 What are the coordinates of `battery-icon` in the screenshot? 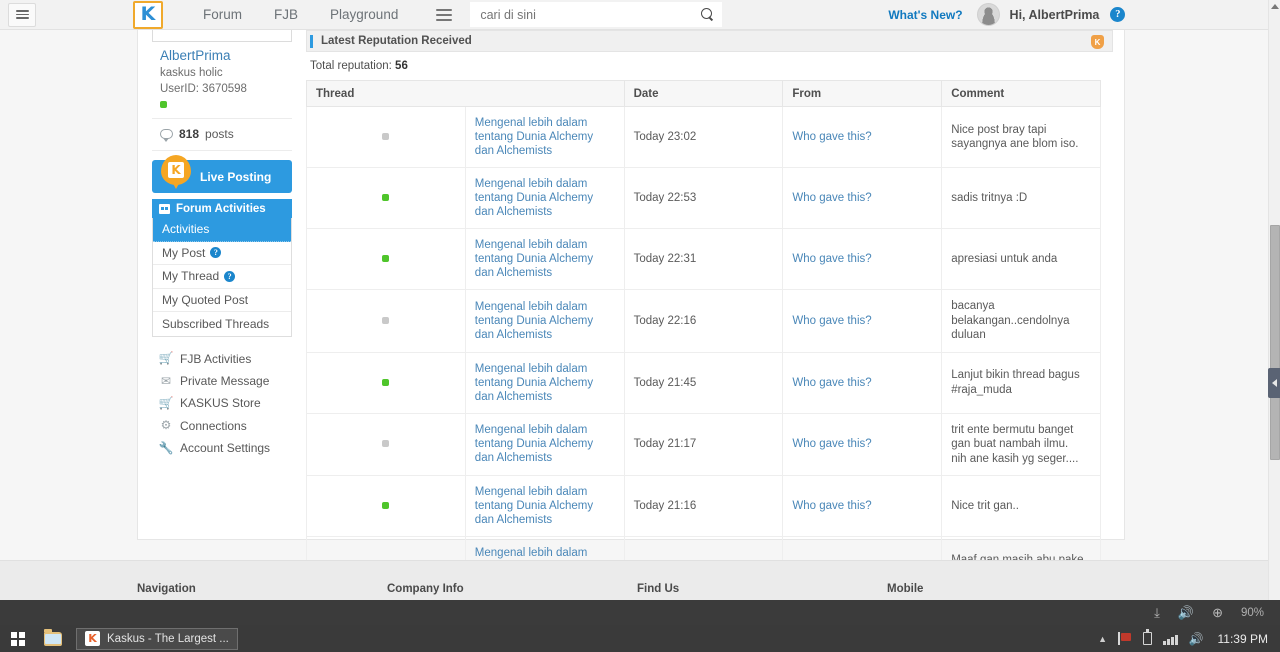 It's located at (1148, 637).